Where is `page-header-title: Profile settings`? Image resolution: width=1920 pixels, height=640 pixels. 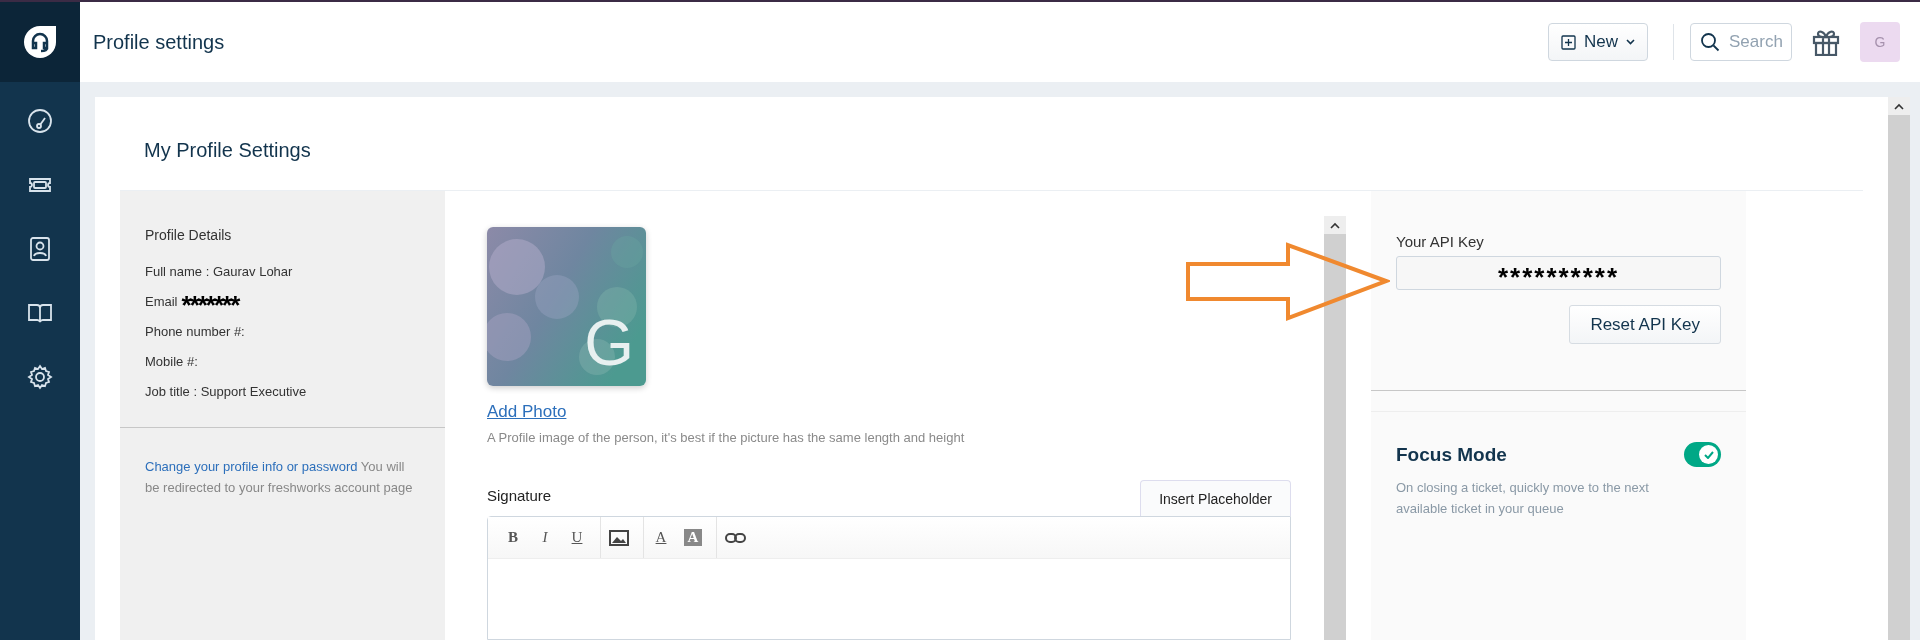 page-header-title: Profile settings is located at coordinates (159, 42).